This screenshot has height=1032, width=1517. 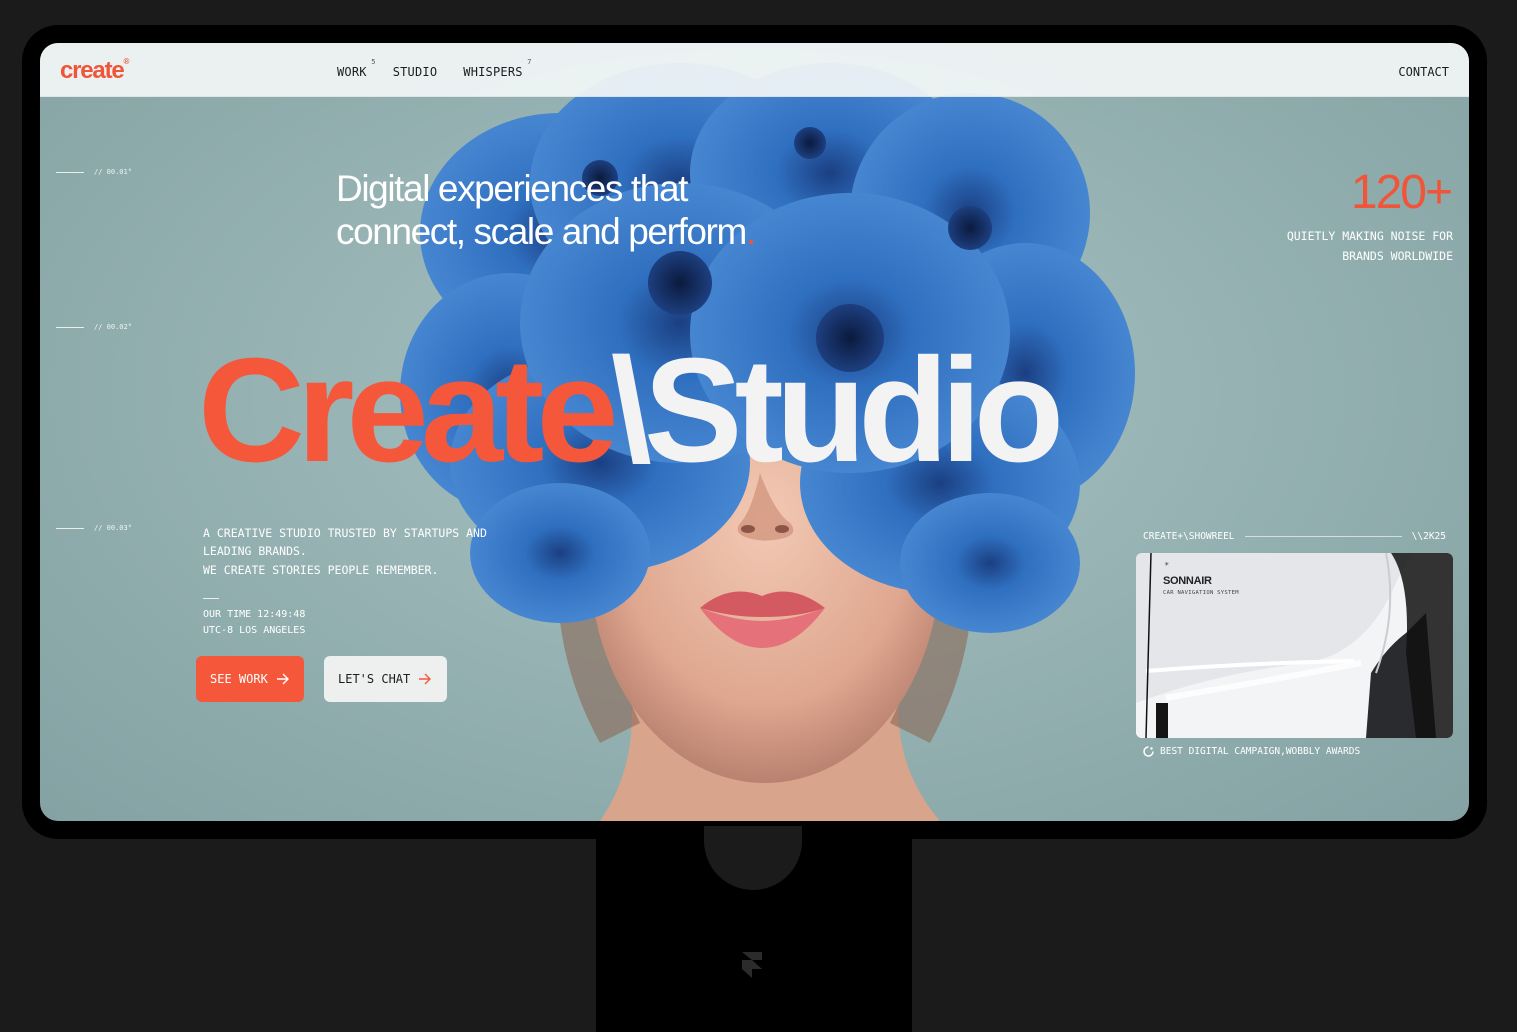 I want to click on nav-link-label: WHISPERS, so click(x=493, y=72).